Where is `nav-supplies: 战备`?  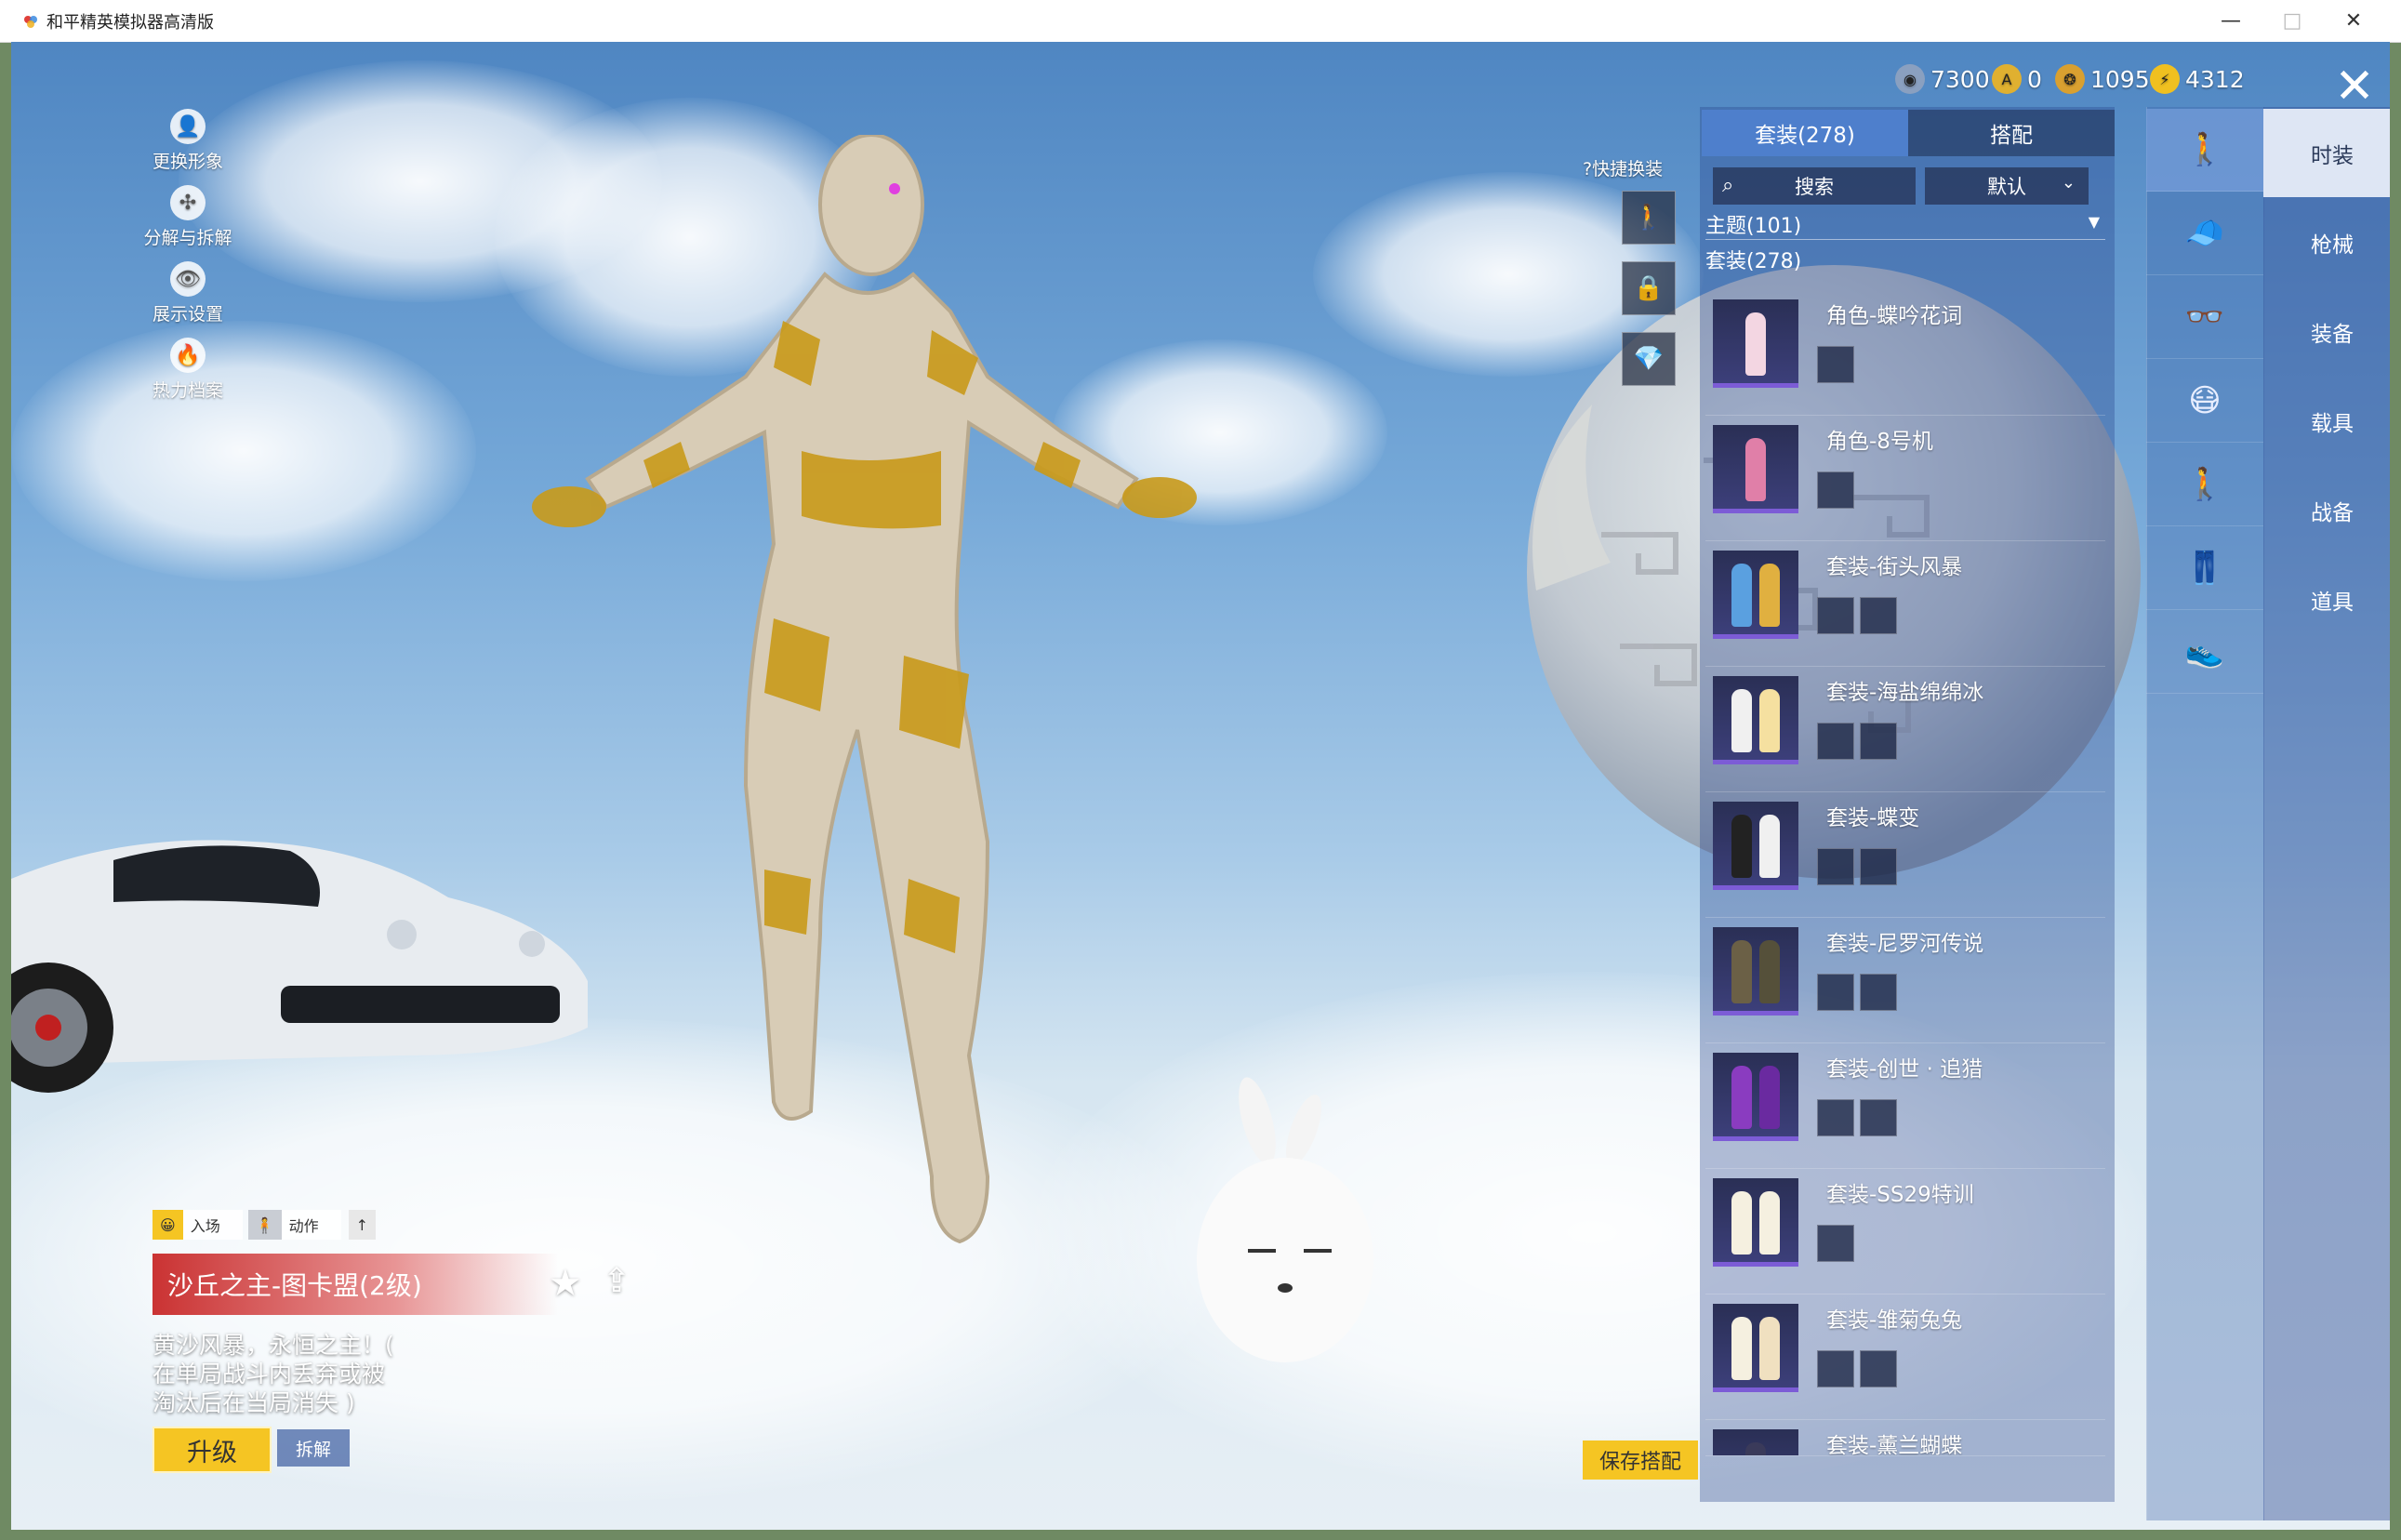 nav-supplies: 战备 is located at coordinates (2327, 510).